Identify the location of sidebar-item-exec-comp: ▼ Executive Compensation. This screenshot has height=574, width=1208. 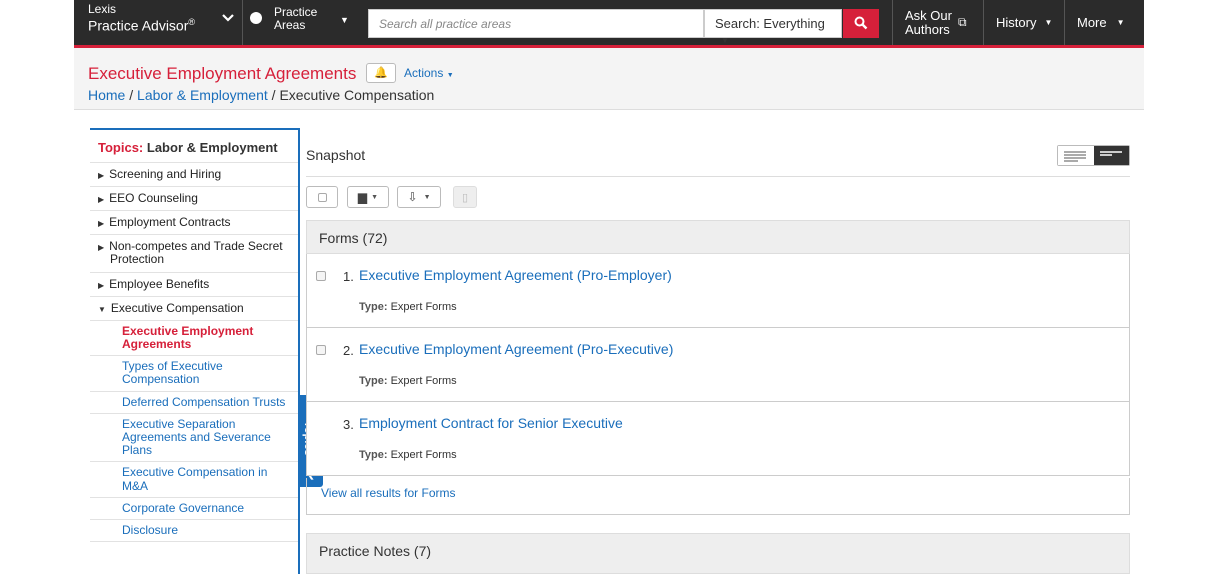
(194, 309).